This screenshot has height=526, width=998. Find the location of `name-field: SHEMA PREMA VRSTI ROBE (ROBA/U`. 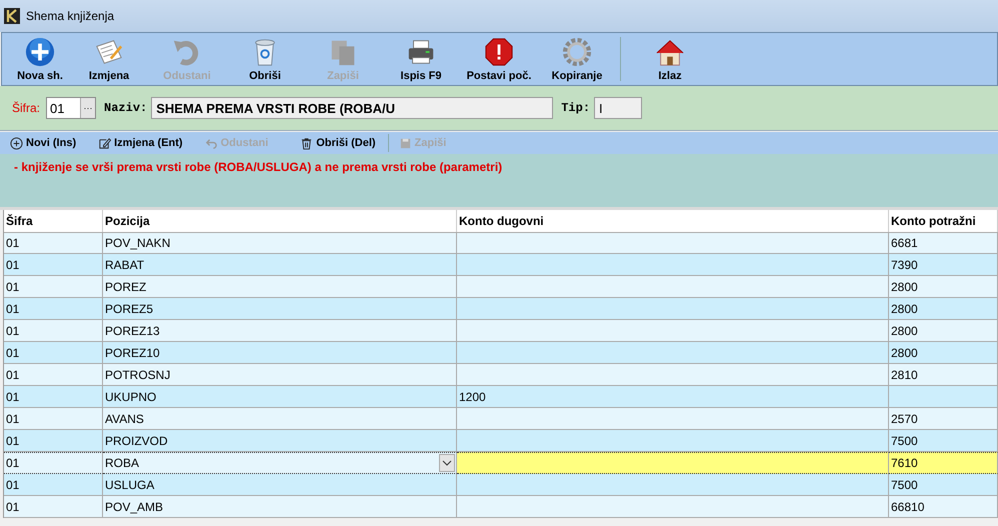

name-field: SHEMA PREMA VRSTI ROBE (ROBA/U is located at coordinates (352, 108).